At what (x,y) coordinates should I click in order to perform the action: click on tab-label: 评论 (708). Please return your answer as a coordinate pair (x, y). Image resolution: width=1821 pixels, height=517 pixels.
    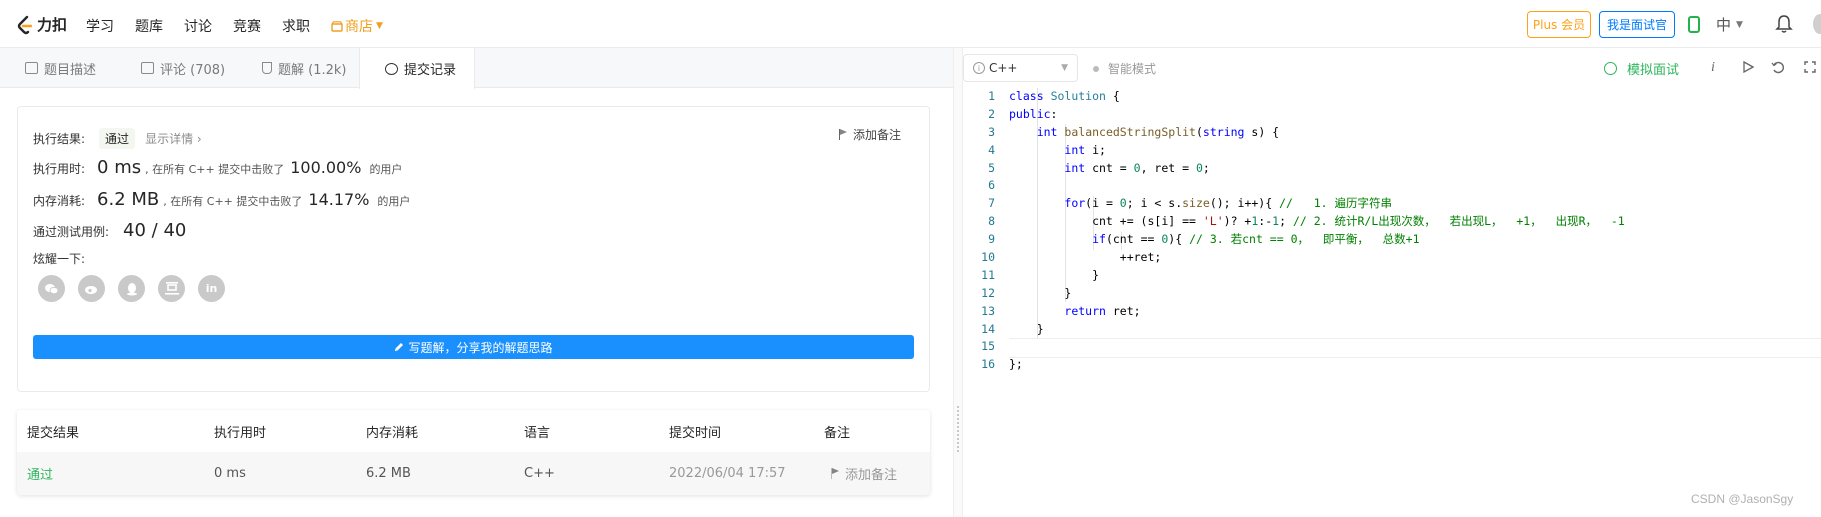
    Looking at the image, I should click on (193, 70).